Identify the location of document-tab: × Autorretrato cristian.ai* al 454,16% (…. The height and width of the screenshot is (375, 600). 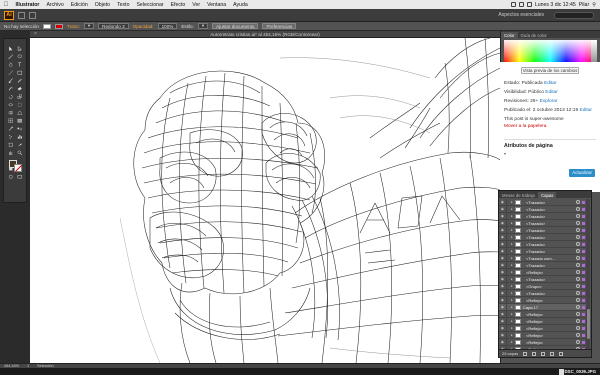
(265, 34).